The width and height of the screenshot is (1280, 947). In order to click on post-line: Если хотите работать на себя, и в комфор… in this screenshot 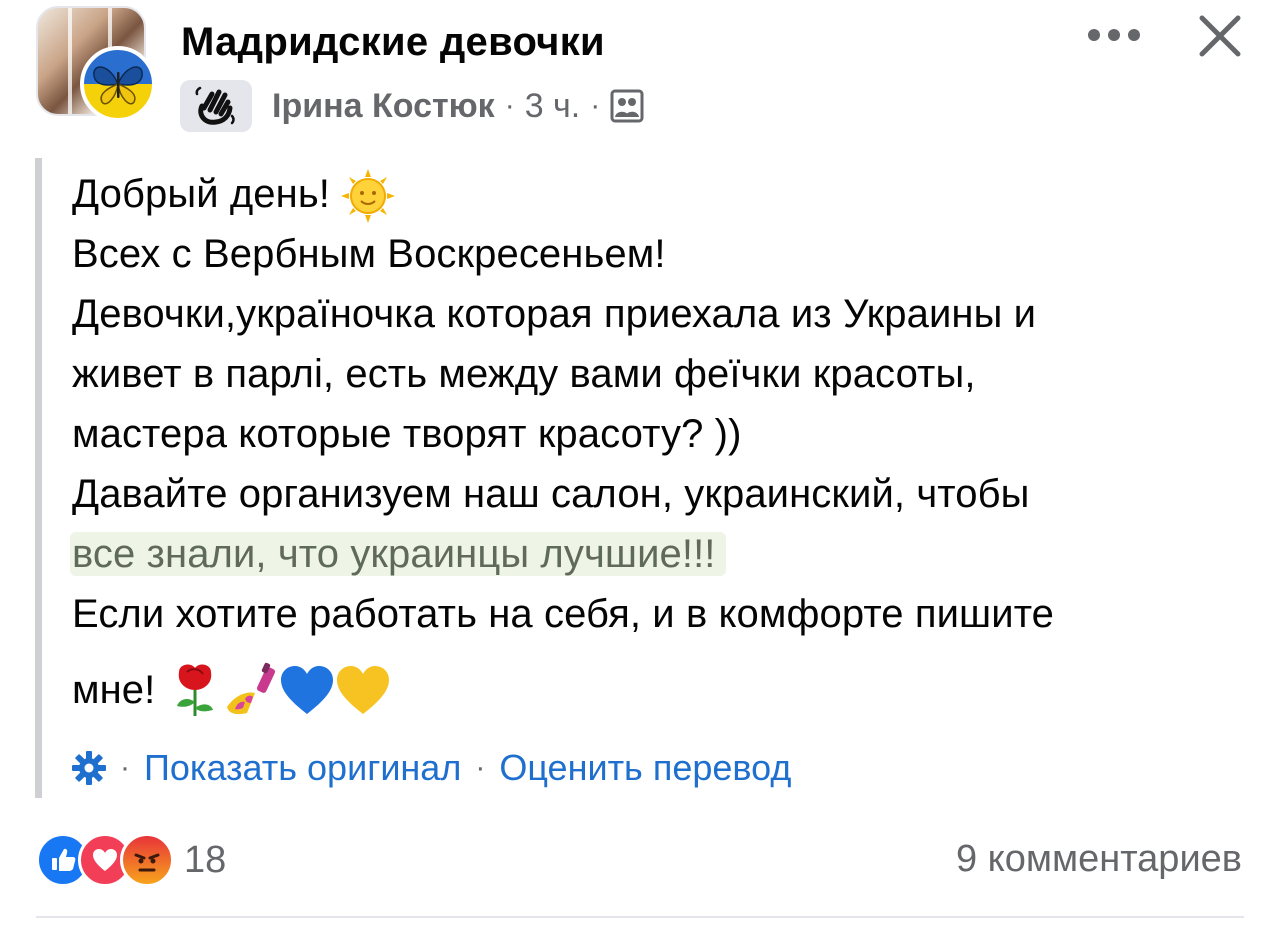, I will do `click(563, 614)`.